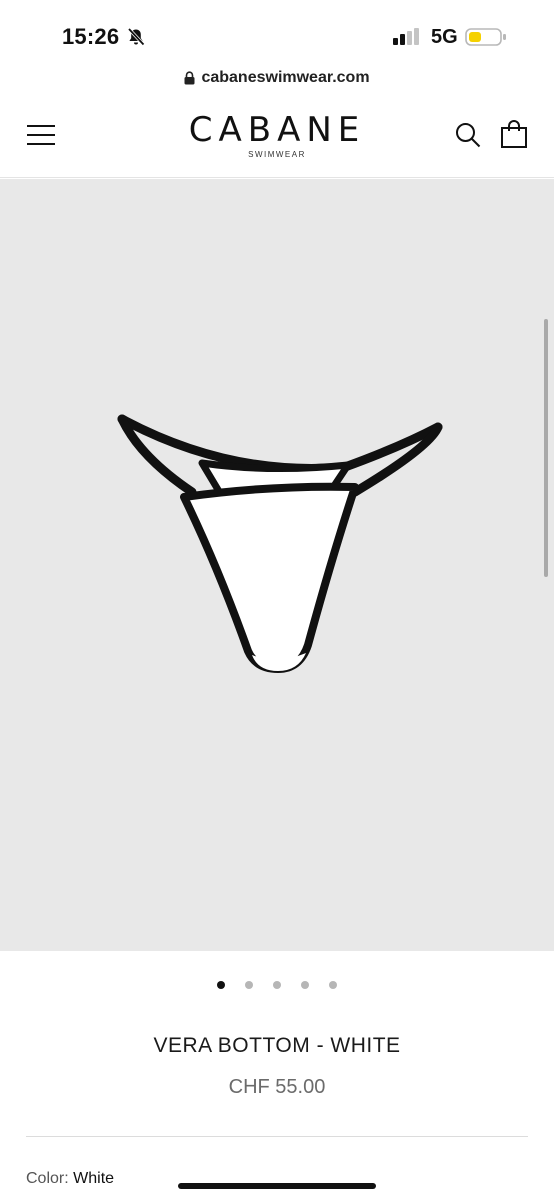 Image resolution: width=554 pixels, height=1200 pixels. What do you see at coordinates (277, 137) in the screenshot?
I see `site-header: CABANE SWIMWEAR` at bounding box center [277, 137].